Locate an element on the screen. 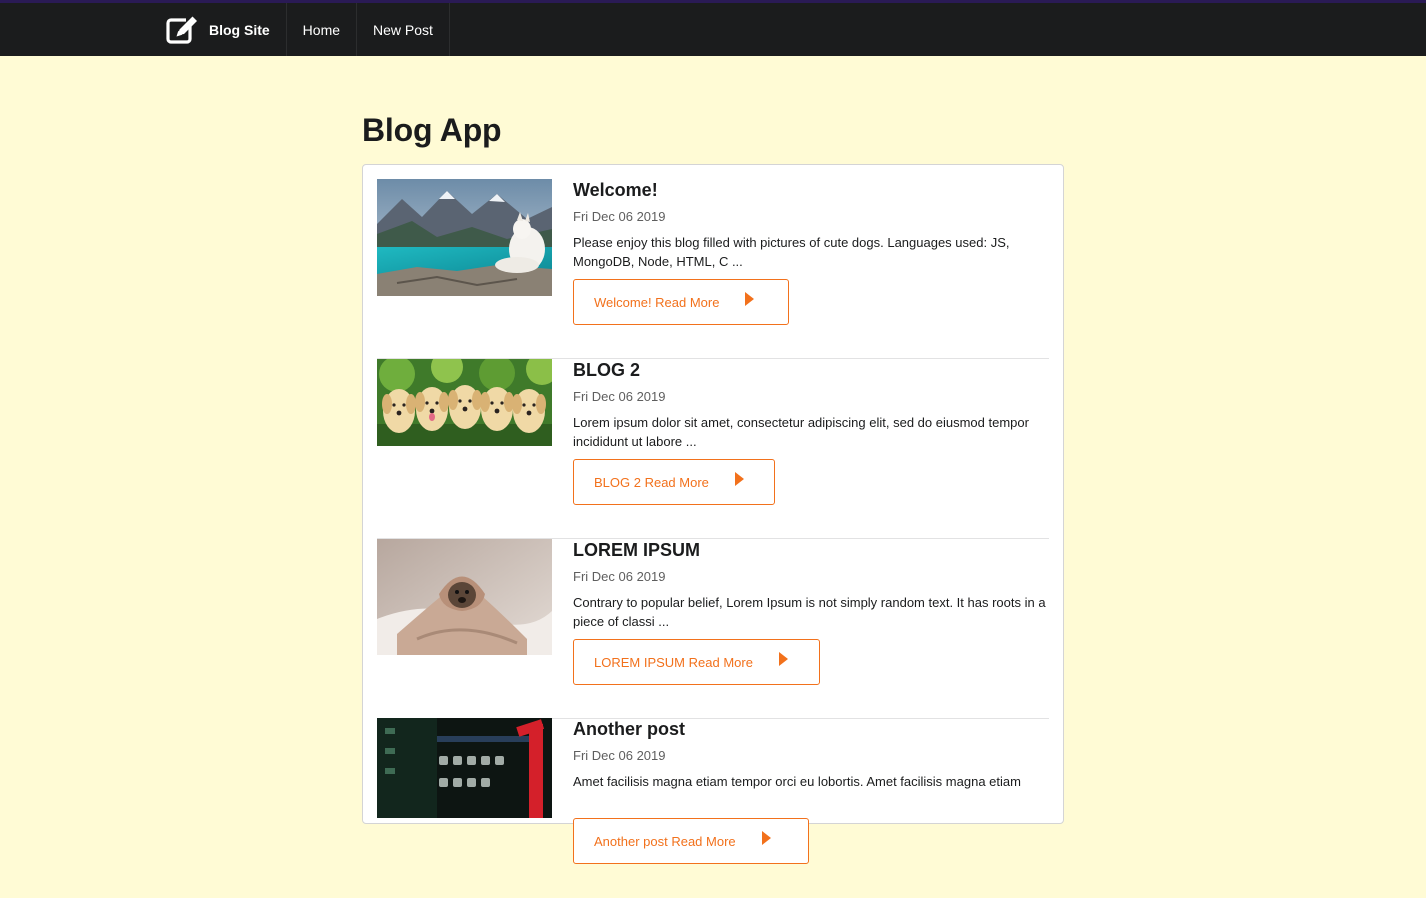  read-more-label: Welcome! Read More is located at coordinates (657, 302).